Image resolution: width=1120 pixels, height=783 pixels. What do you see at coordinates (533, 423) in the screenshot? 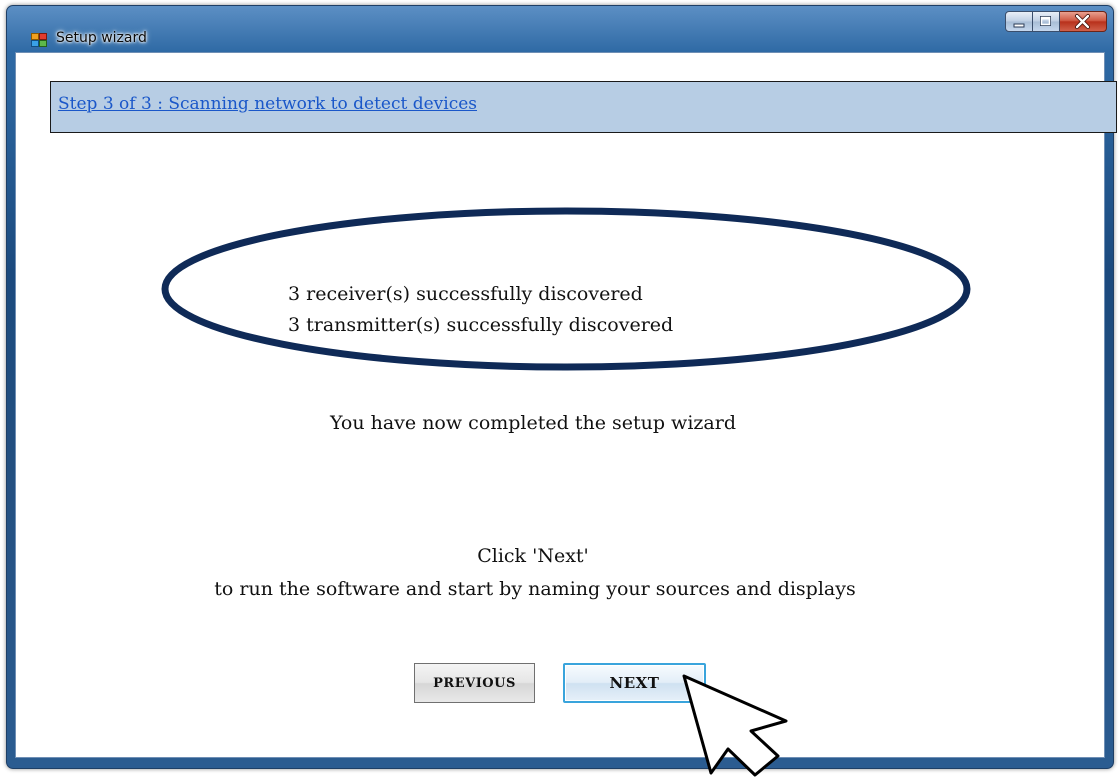
I see `completion-message: You have now completed the setup wizard` at bounding box center [533, 423].